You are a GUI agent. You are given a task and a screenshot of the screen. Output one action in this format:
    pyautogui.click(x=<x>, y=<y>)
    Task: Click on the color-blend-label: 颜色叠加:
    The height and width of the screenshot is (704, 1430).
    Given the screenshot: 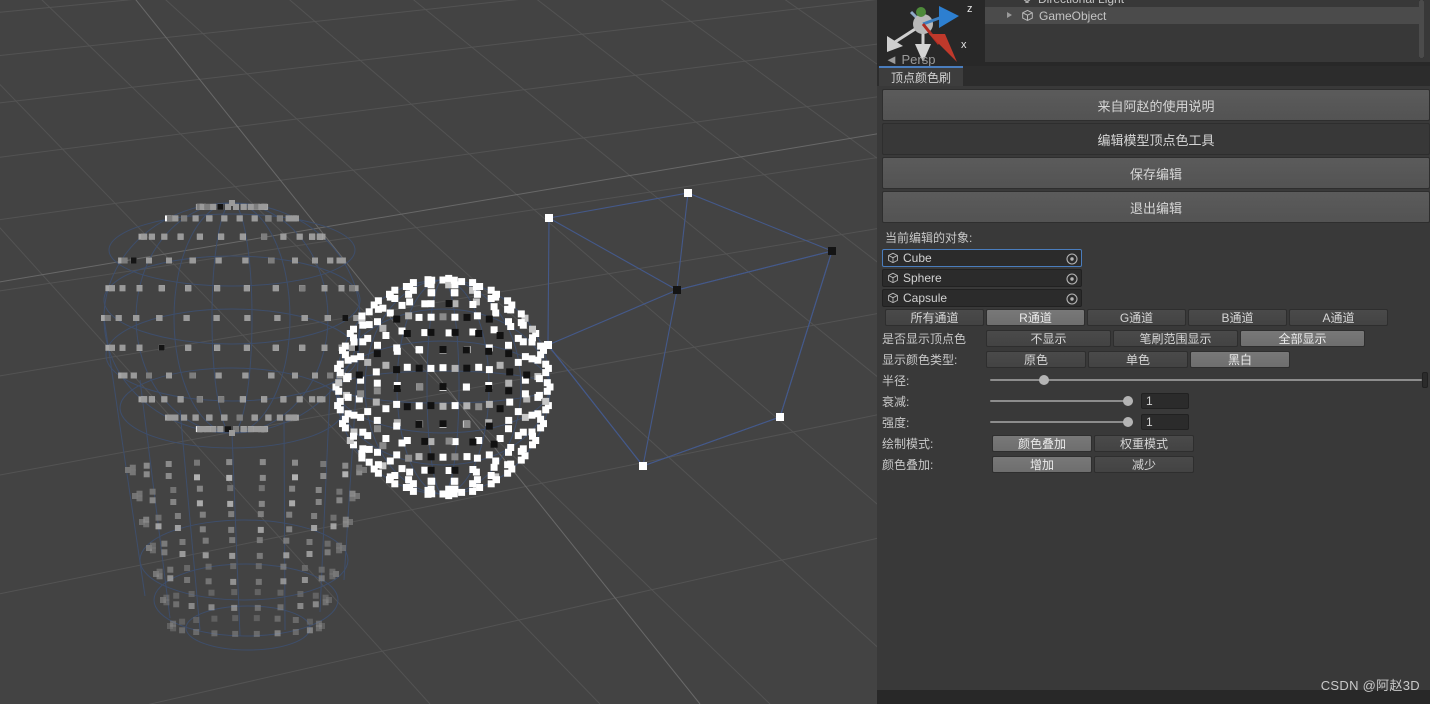 What is the action you would take?
    pyautogui.click(x=908, y=464)
    